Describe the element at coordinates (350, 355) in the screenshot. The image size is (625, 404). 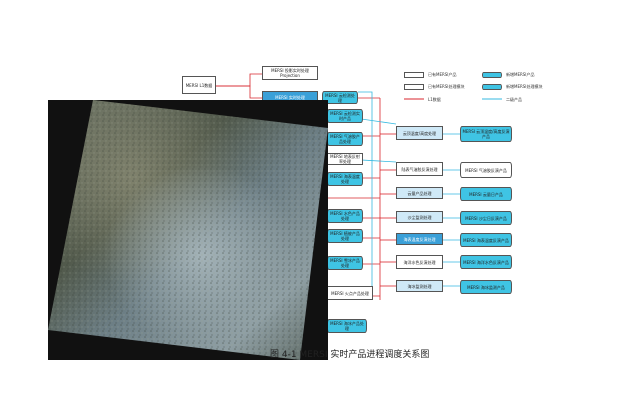
I see `figure-caption: 图 4-1 MERSI 实时产品进程调度关系图` at that location.